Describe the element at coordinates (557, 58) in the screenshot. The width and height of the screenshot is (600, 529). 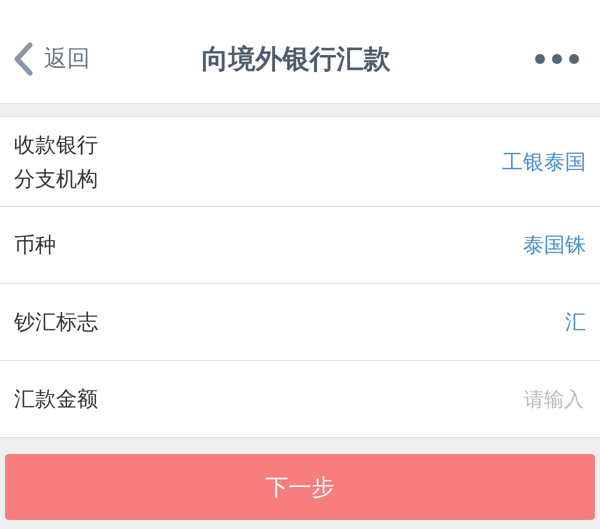
I see `more-icon` at that location.